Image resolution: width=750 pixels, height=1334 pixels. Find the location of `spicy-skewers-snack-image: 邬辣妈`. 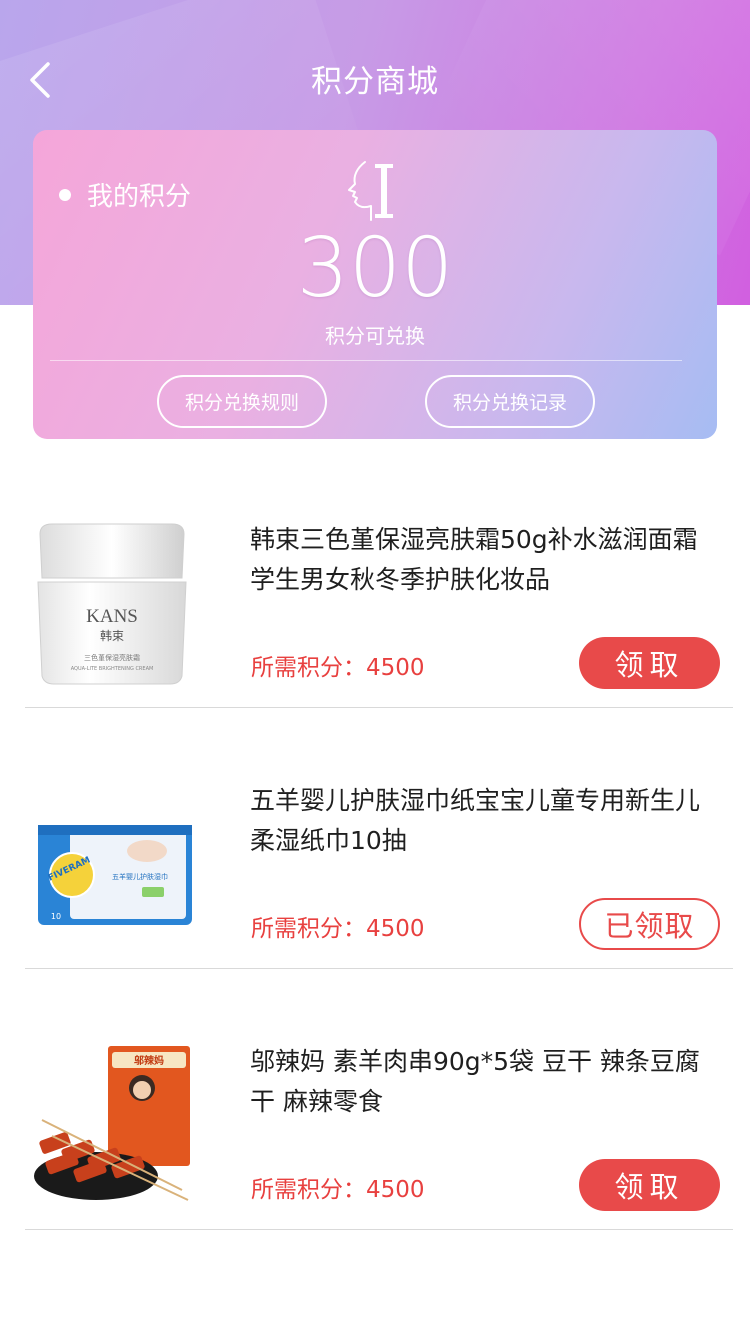

spicy-skewers-snack-image: 邬辣妈 is located at coordinates (112, 1123).